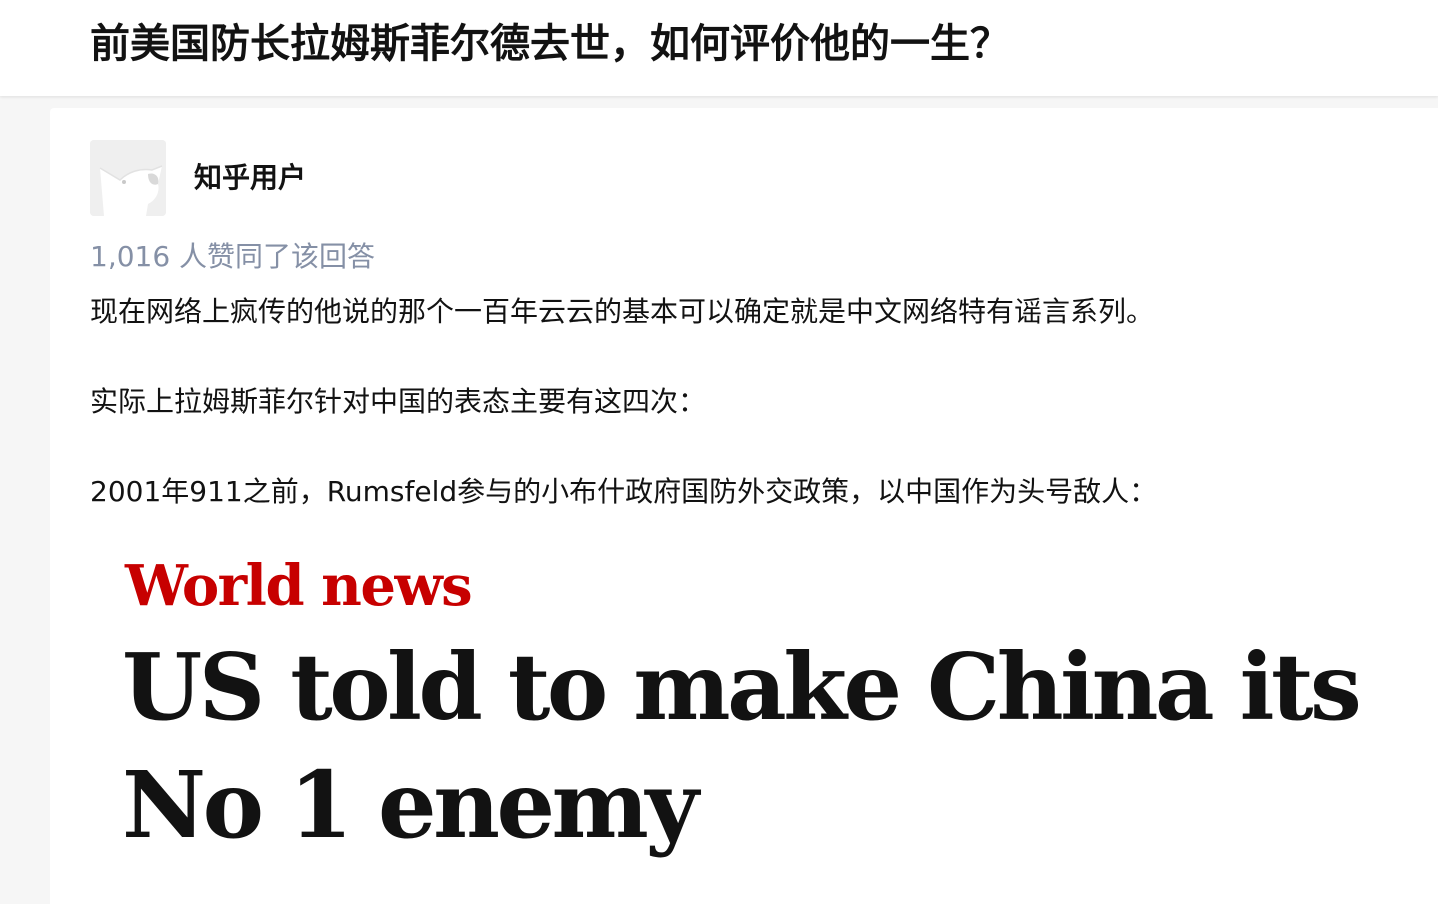 This screenshot has height=904, width=1438. Describe the element at coordinates (250, 178) in the screenshot. I see `author-name: 知乎用户` at that location.